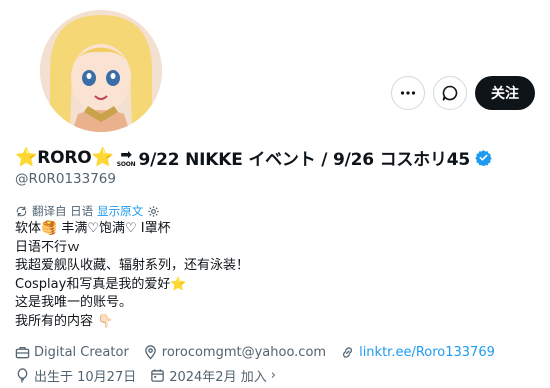 Image resolution: width=550 pixels, height=388 pixels. I want to click on balloon-icon, so click(22, 375).